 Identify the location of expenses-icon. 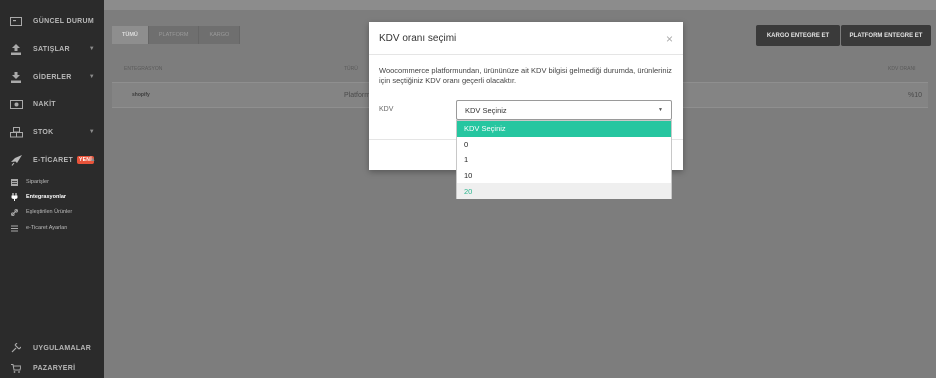
(16, 77).